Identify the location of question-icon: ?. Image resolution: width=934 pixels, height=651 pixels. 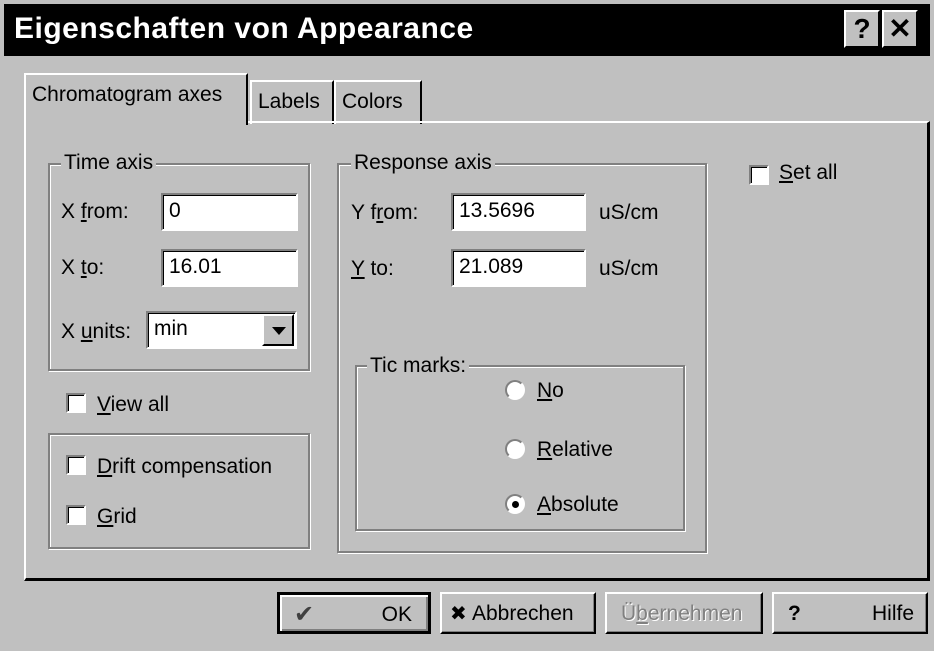
(794, 613).